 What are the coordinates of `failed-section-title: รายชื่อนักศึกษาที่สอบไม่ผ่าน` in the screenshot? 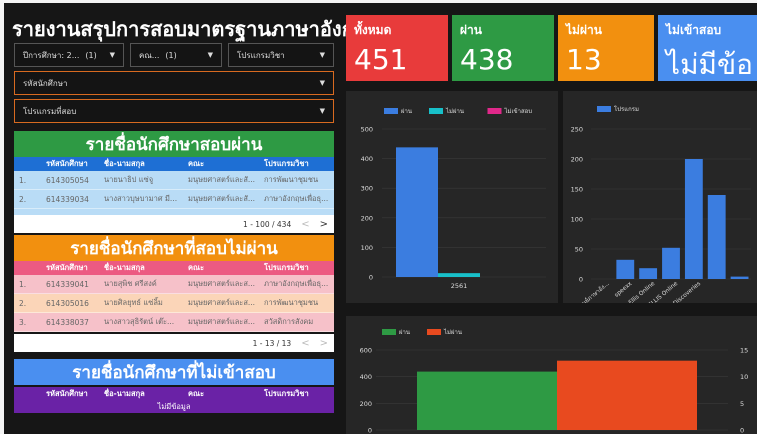 It's located at (174, 248).